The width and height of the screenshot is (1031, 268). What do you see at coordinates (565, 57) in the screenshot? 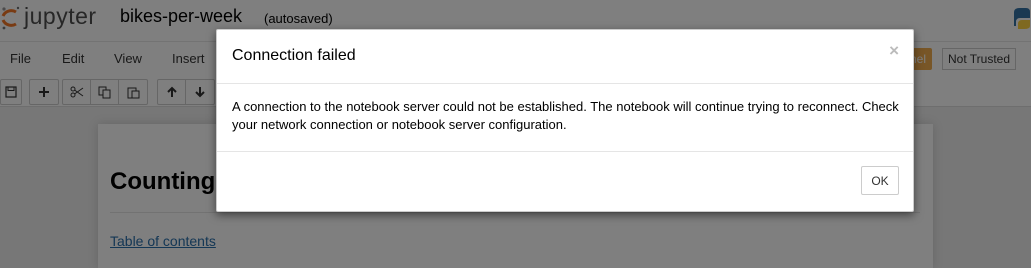
I see `modal-header: Connection failed ×` at bounding box center [565, 57].